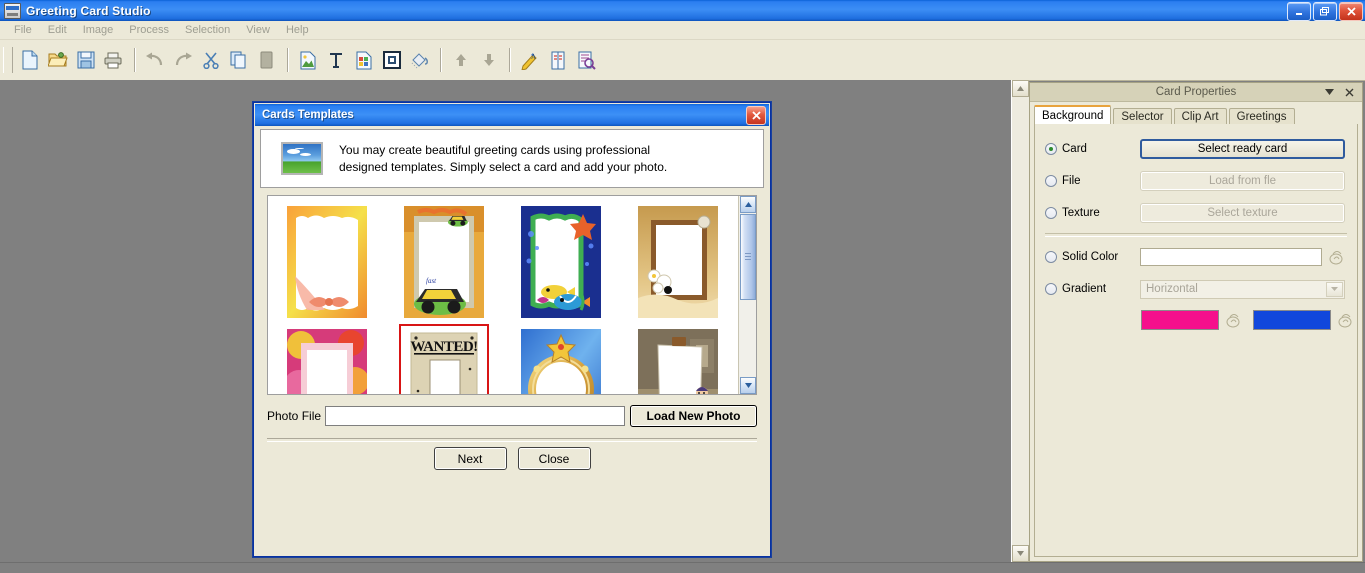  Describe the element at coordinates (1020, 553) in the screenshot. I see `scroll-down-button` at that location.